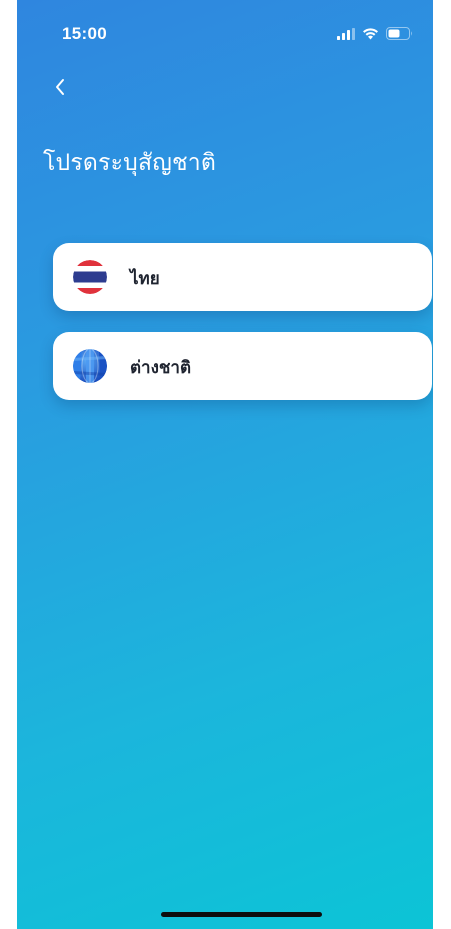 The width and height of the screenshot is (451, 929). Describe the element at coordinates (90, 277) in the screenshot. I see `thai-flag-icon` at that location.